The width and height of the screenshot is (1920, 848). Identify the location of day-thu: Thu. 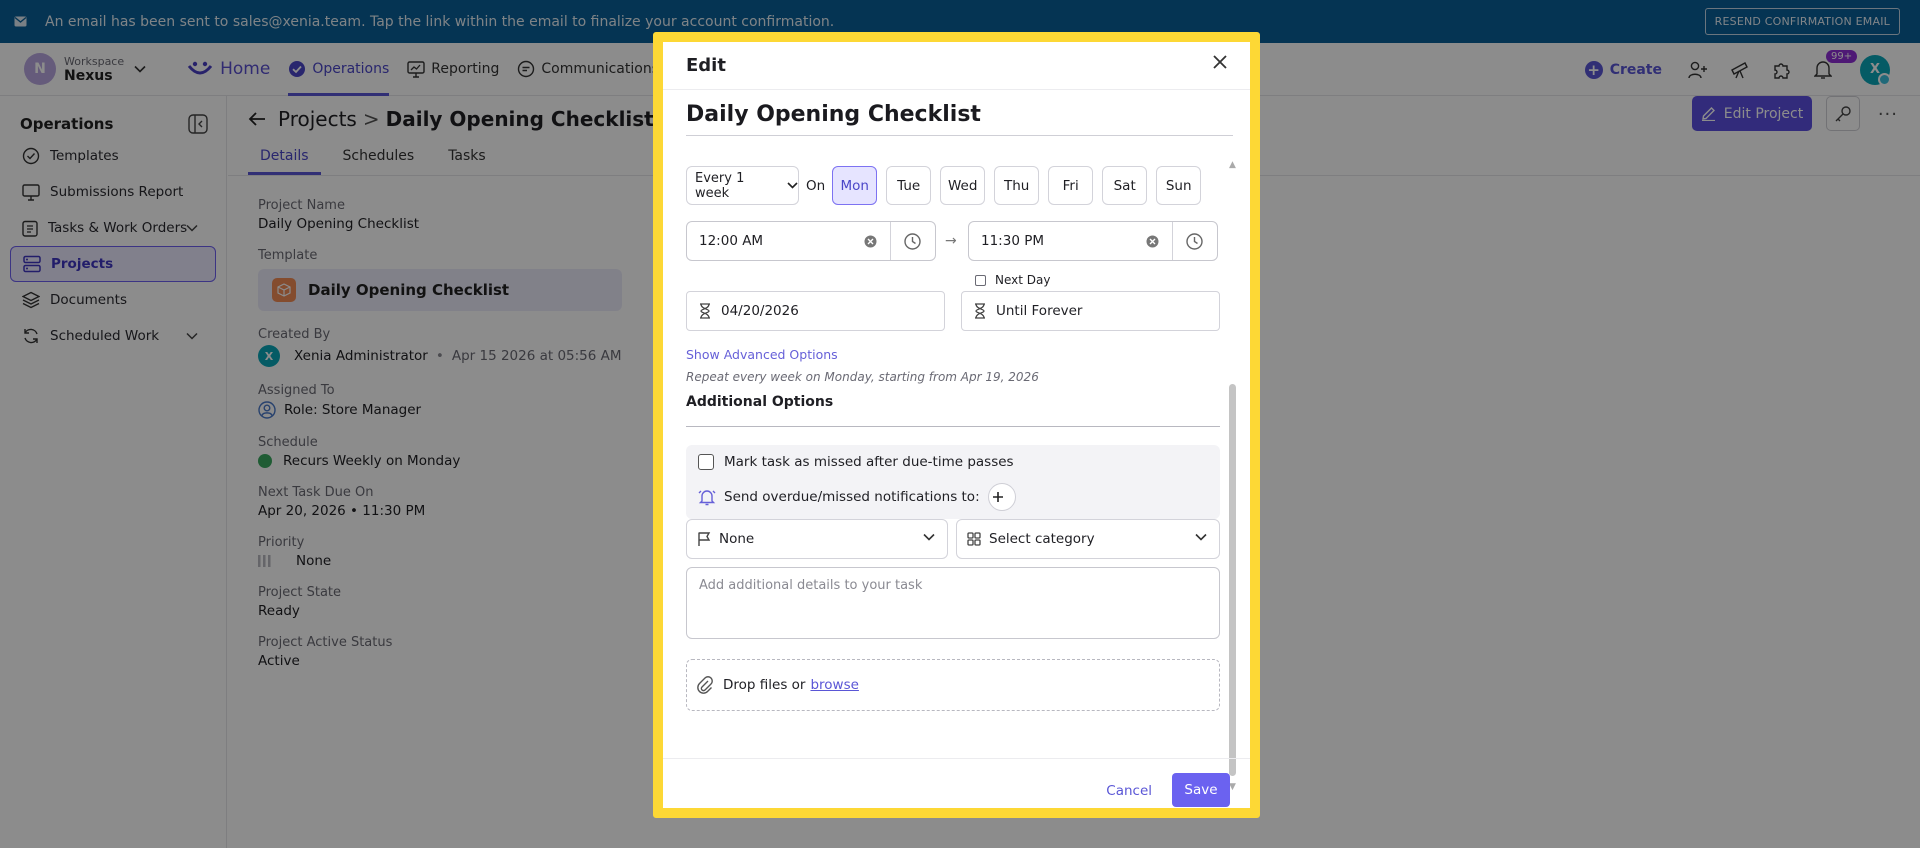
(1017, 185).